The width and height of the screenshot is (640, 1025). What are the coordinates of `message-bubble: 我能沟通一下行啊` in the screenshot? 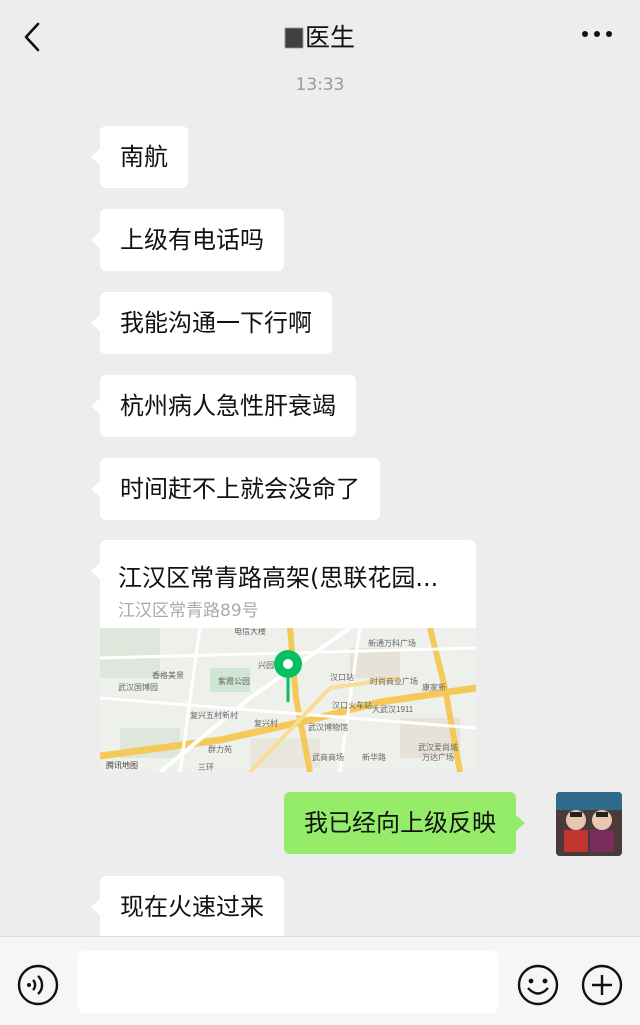 It's located at (211, 323).